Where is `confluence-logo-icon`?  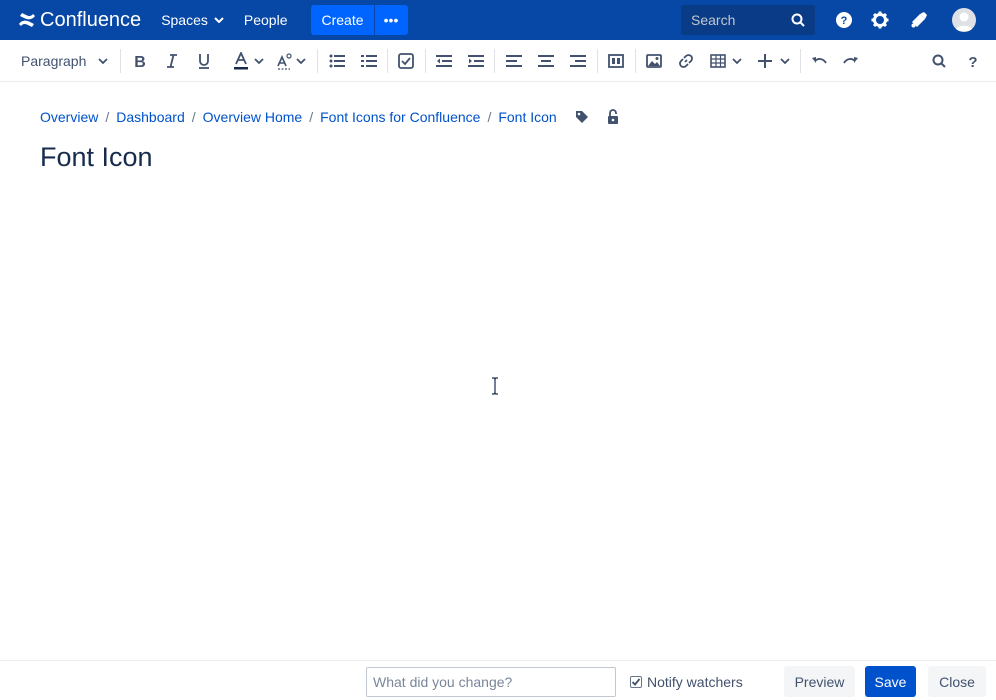 confluence-logo-icon is located at coordinates (27, 20).